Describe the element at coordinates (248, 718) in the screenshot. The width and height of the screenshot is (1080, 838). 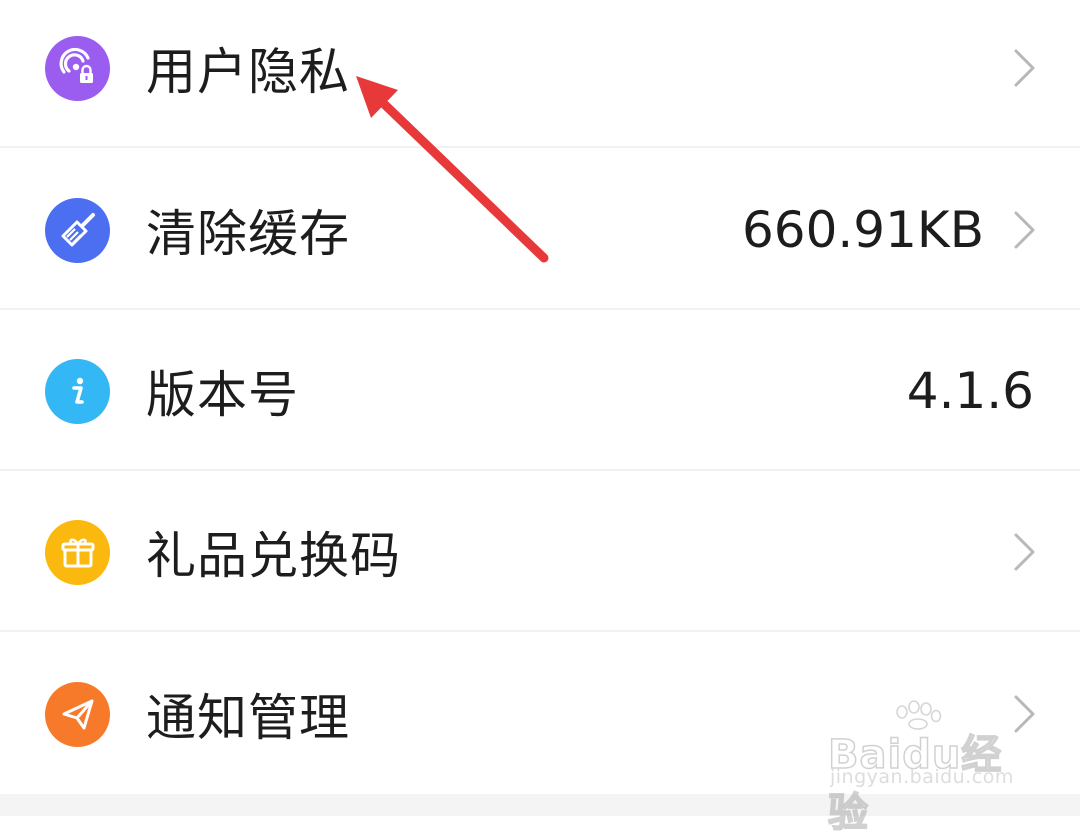
I see `settings-item-label: 通知管理` at that location.